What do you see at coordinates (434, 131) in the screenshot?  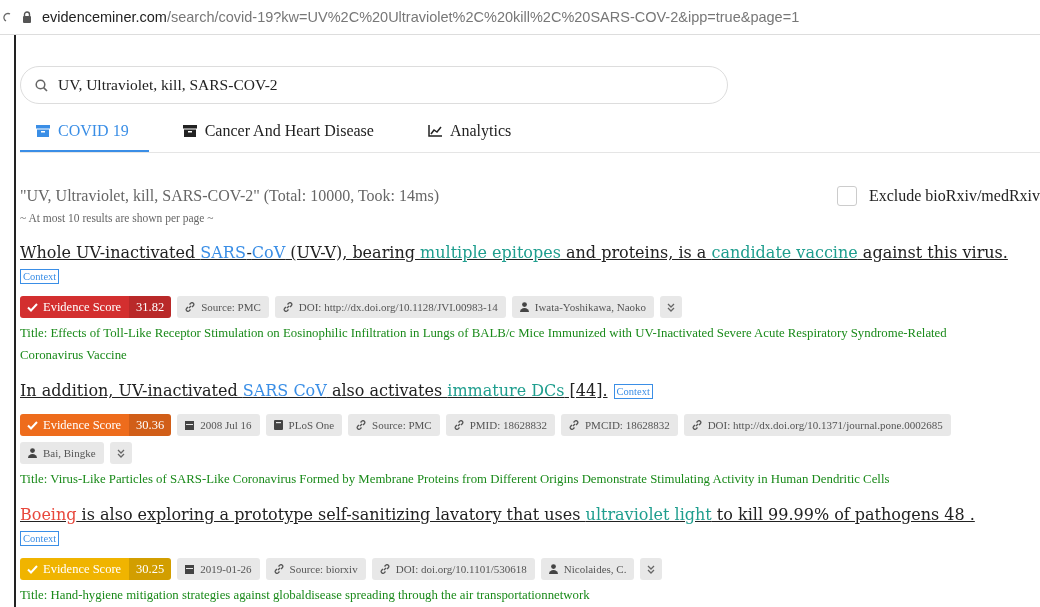 I see `line-chart-icon` at bounding box center [434, 131].